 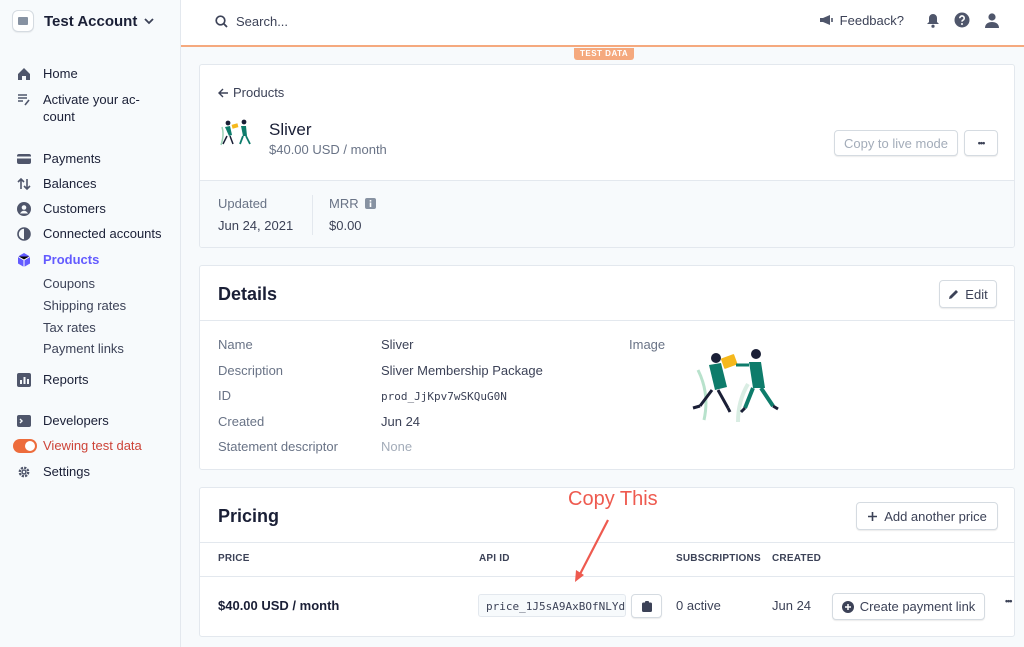 I want to click on clipboard-icon, so click(x=646, y=606).